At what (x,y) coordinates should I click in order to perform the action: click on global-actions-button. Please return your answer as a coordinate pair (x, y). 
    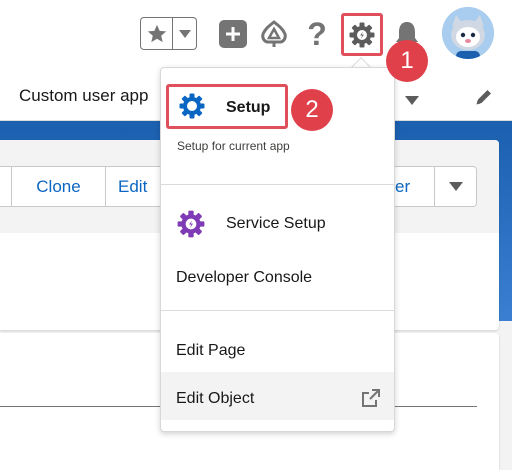
    Looking at the image, I should click on (233, 34).